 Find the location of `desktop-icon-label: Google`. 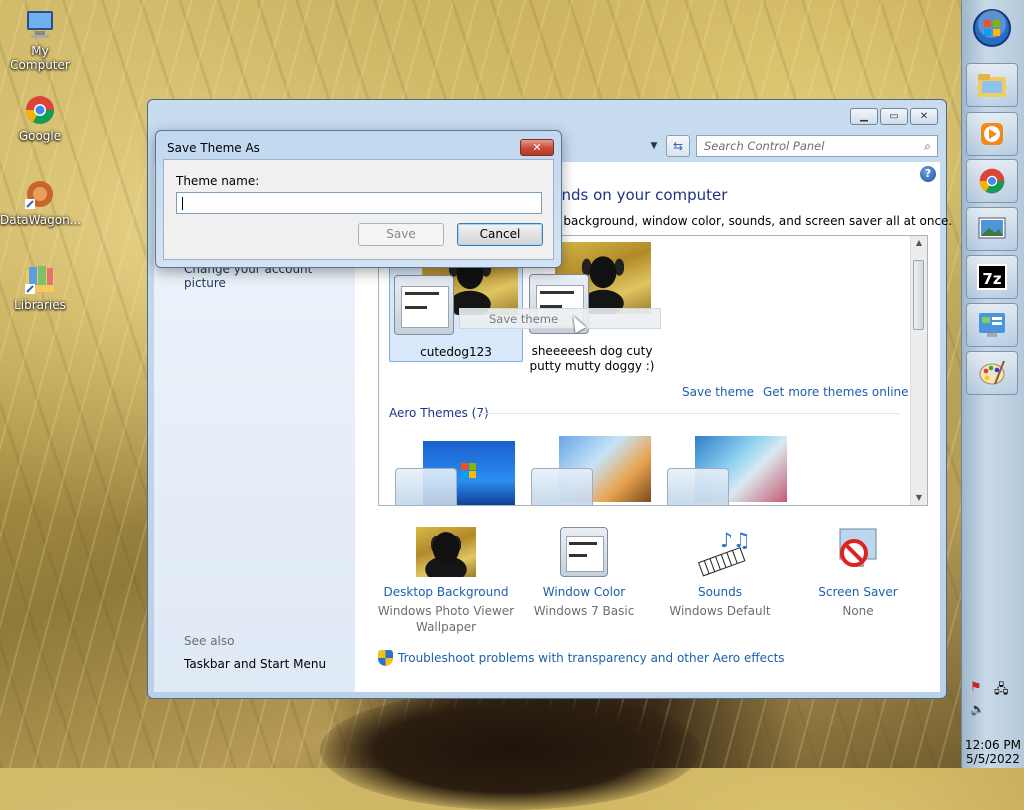

desktop-icon-label: Google is located at coordinates (40, 136).